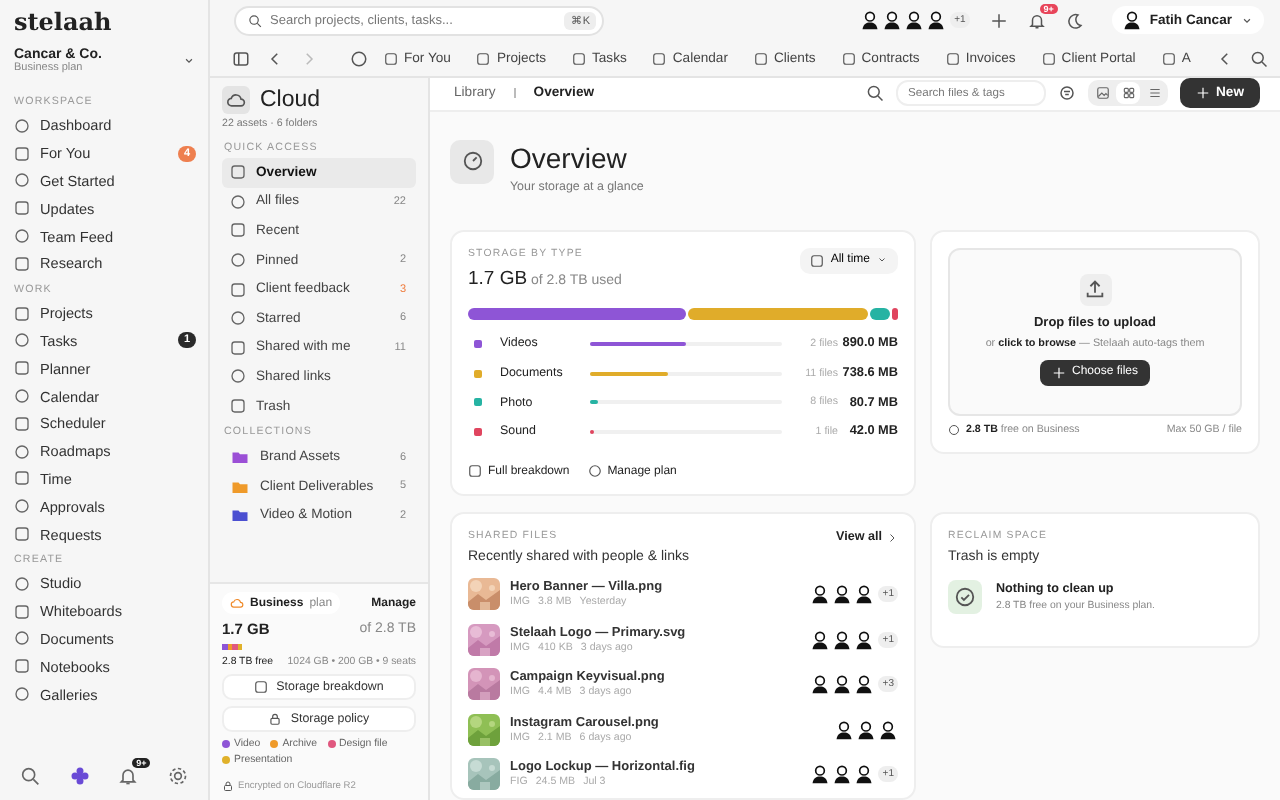 The width and height of the screenshot is (1280, 800). I want to click on view-button, so click(1128, 93).